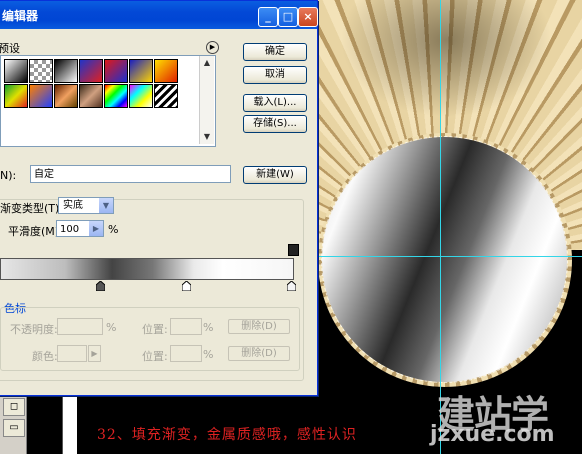  I want to click on tools-panel: ◻ ▭, so click(13, 423).